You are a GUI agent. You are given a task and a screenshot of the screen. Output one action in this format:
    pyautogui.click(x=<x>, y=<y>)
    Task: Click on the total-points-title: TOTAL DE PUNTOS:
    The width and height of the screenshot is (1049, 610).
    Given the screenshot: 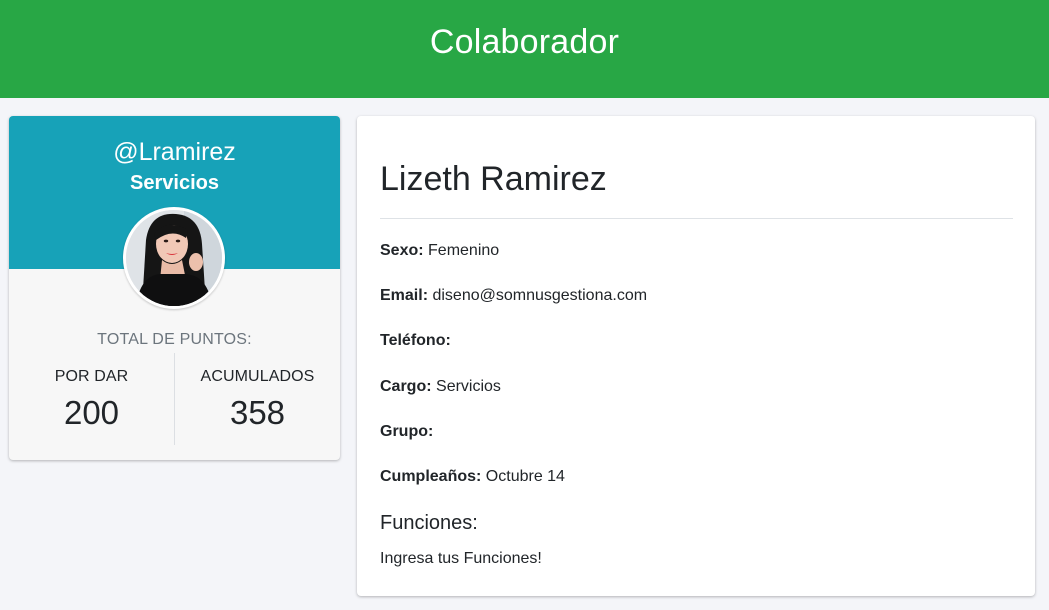 What is the action you would take?
    pyautogui.click(x=174, y=339)
    